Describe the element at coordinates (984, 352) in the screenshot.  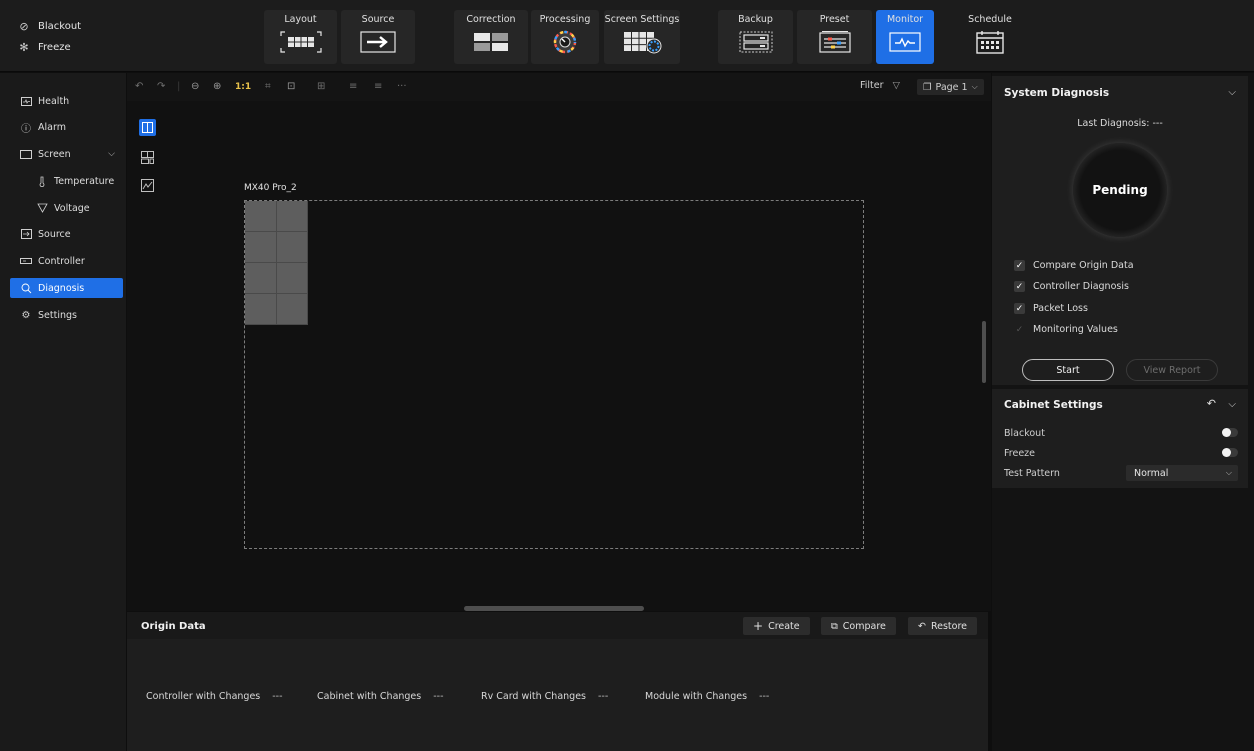
I see `vertical-scrollbar` at that location.